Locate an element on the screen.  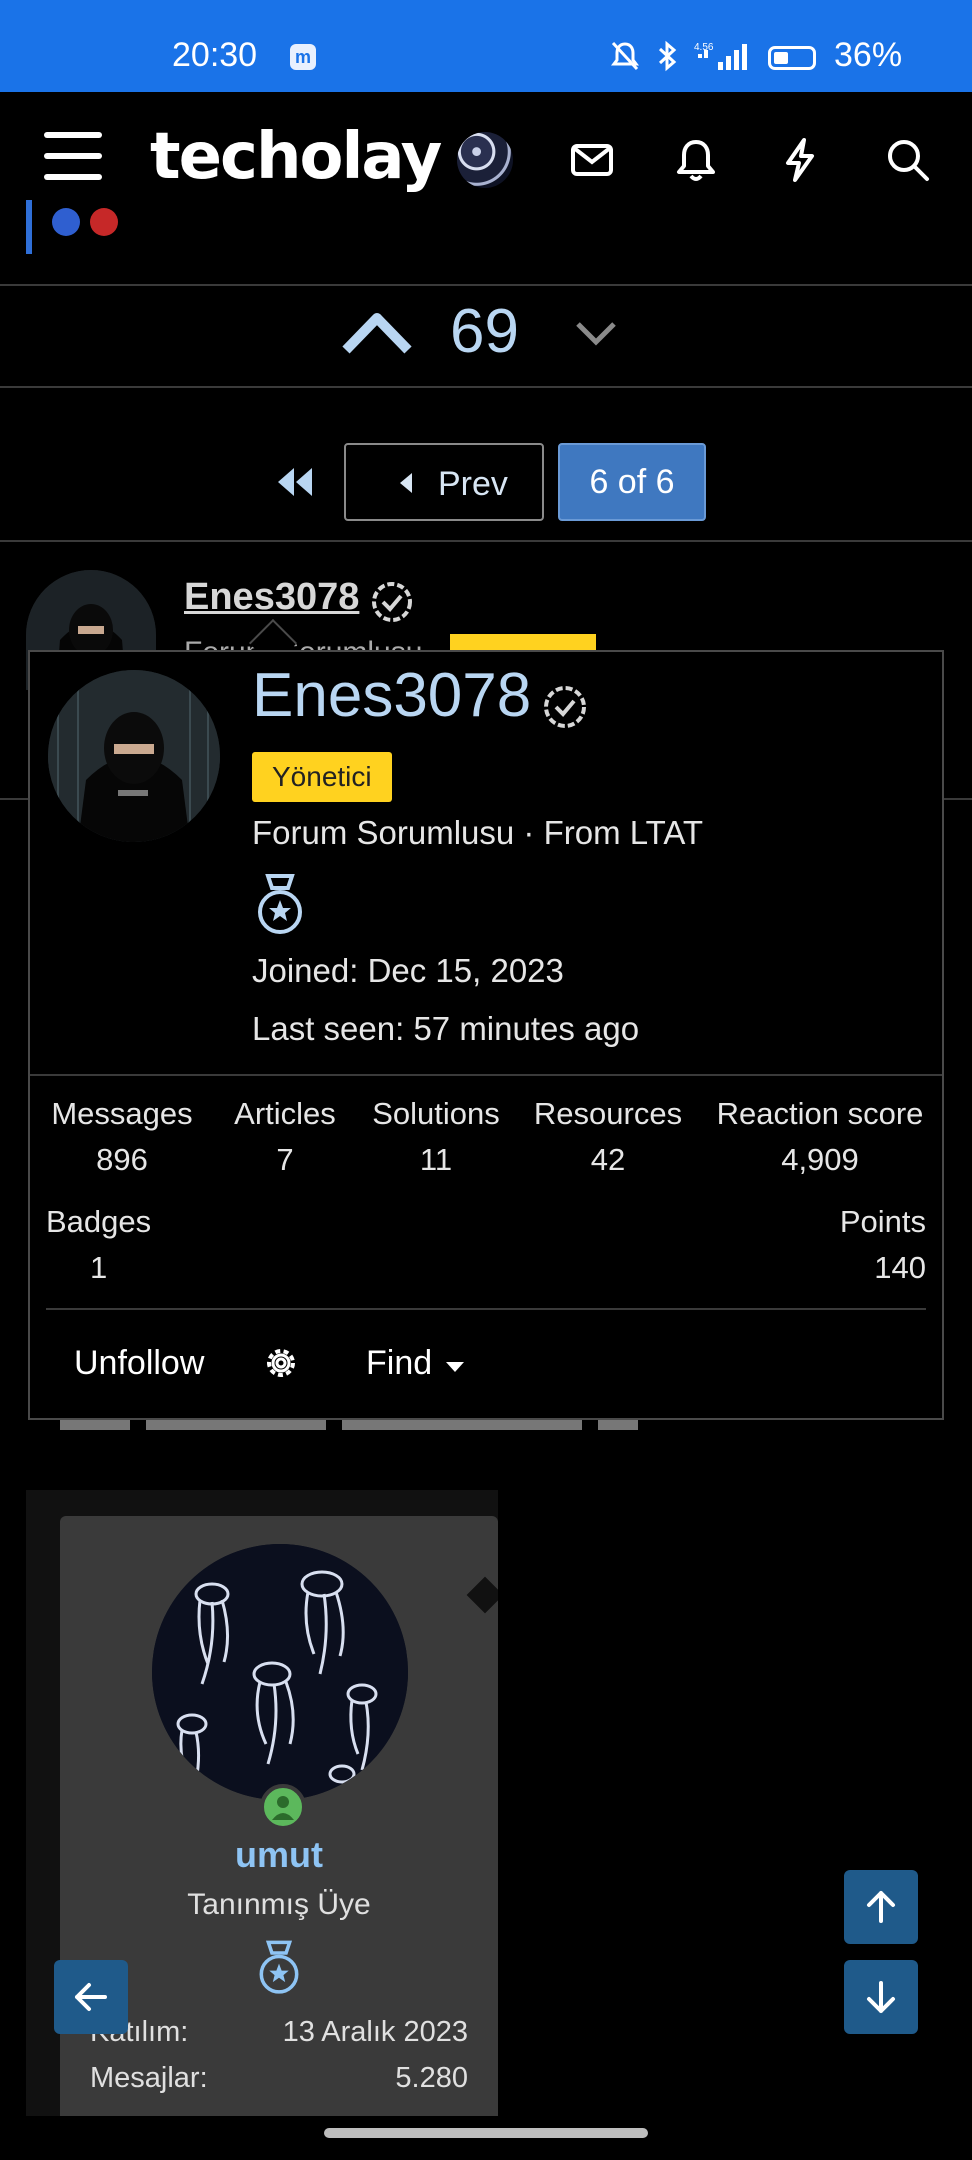
arrow-down-icon is located at coordinates (881, 1997).